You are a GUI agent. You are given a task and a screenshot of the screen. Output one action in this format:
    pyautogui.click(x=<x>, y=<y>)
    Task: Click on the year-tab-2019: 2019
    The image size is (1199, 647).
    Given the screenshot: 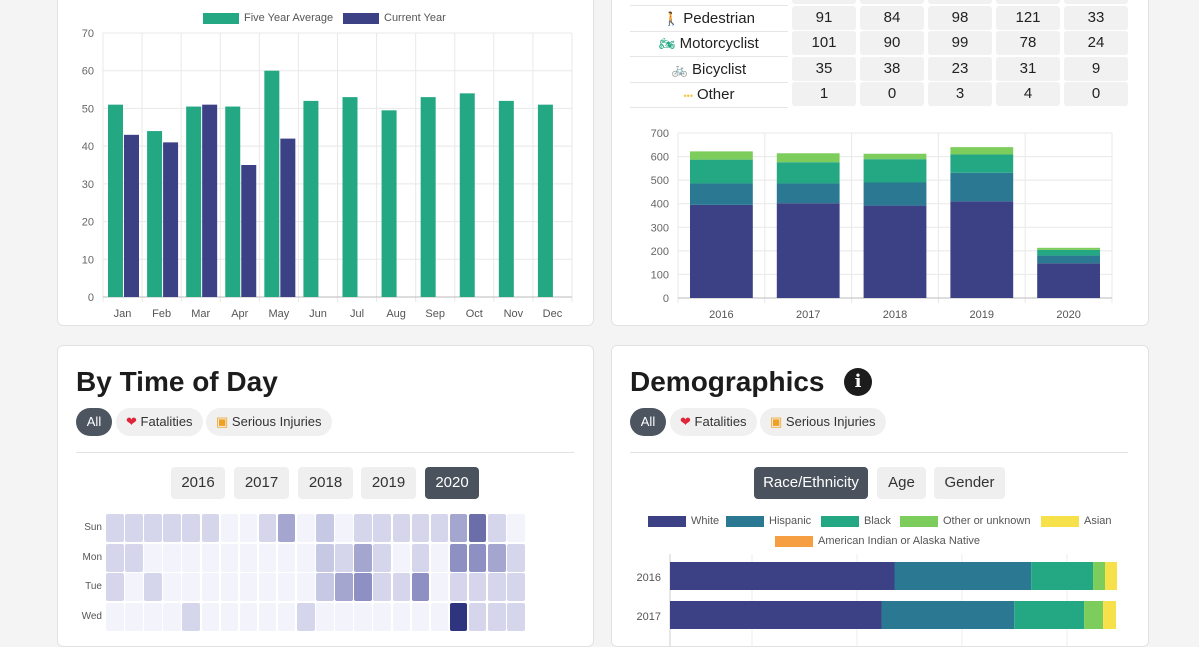 What is the action you would take?
    pyautogui.click(x=388, y=483)
    